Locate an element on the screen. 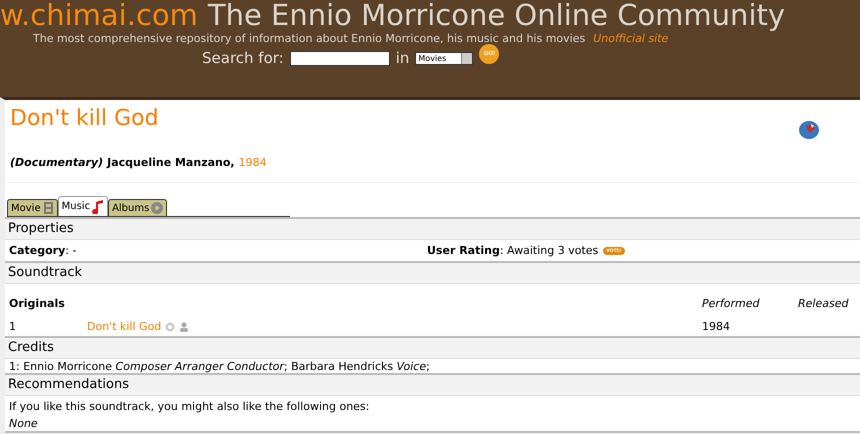 The height and width of the screenshot is (434, 860). film-icon is located at coordinates (48, 208).